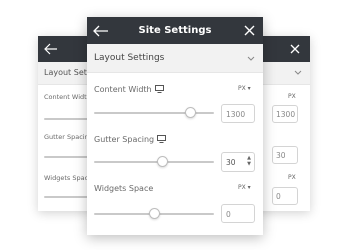 This screenshot has height=250, width=350. Describe the element at coordinates (249, 161) in the screenshot. I see `spinner-arrows-icon: ▲ ▼` at that location.